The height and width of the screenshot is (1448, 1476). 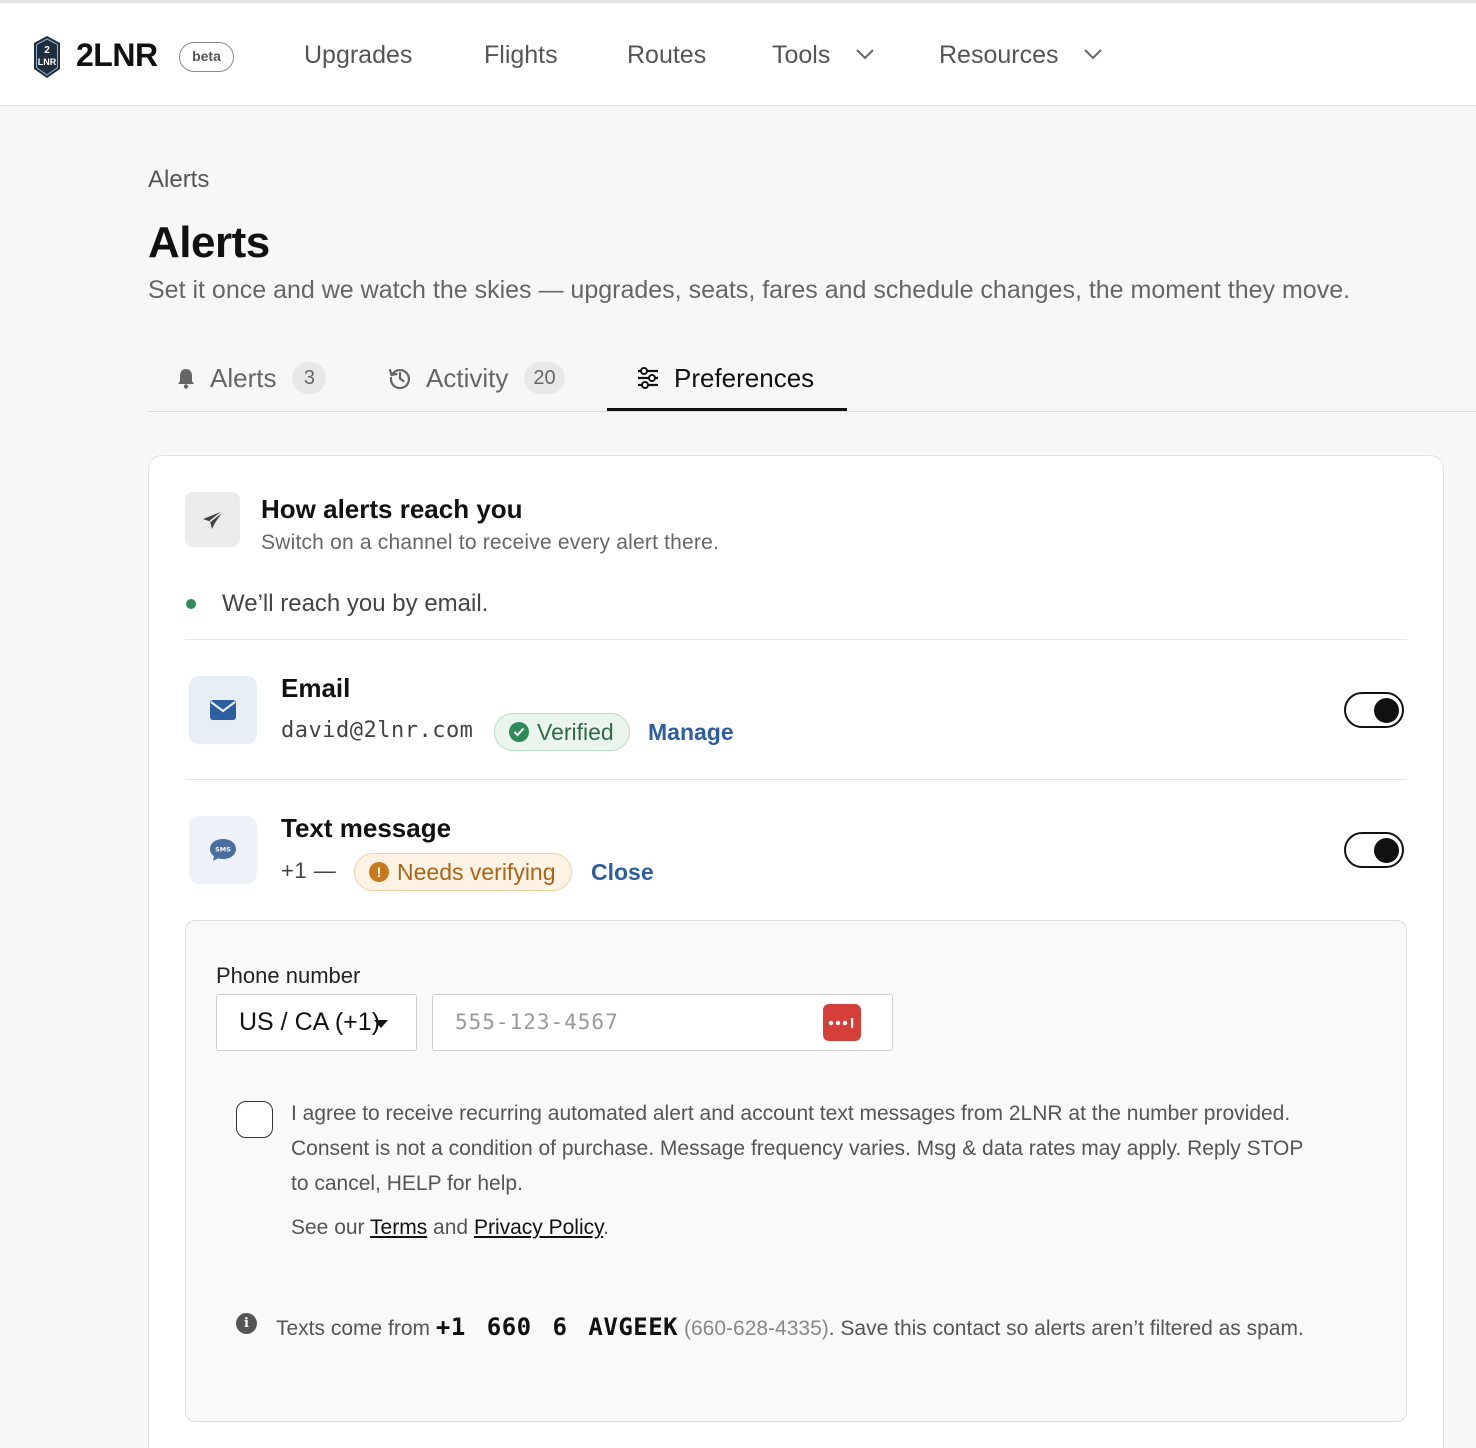 I want to click on country-code-value: US / CA (+1), so click(x=310, y=1022).